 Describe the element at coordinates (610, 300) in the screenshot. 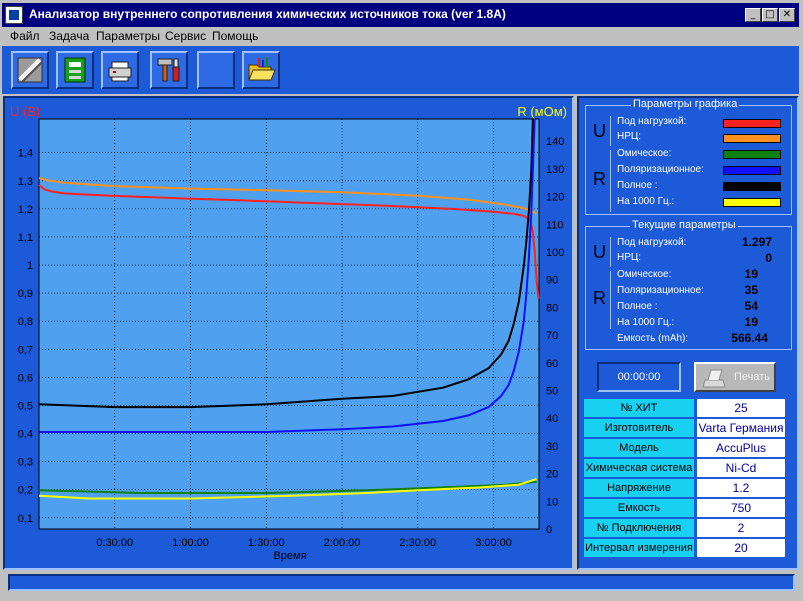

I see `current-r-bracket` at that location.